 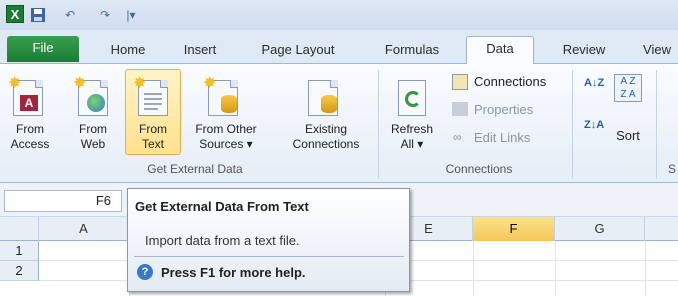 I want to click on web-file-icon: ✸, so click(x=90, y=95).